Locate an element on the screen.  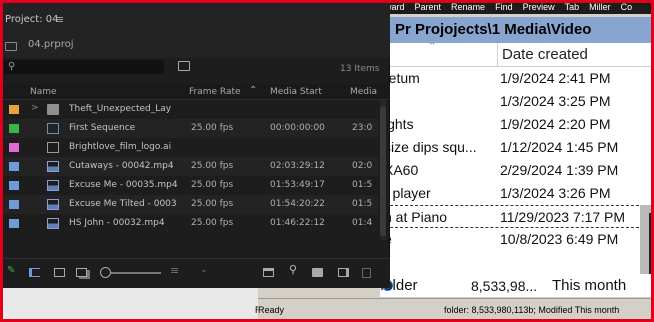
folder-icon is located at coordinates (53, 109).